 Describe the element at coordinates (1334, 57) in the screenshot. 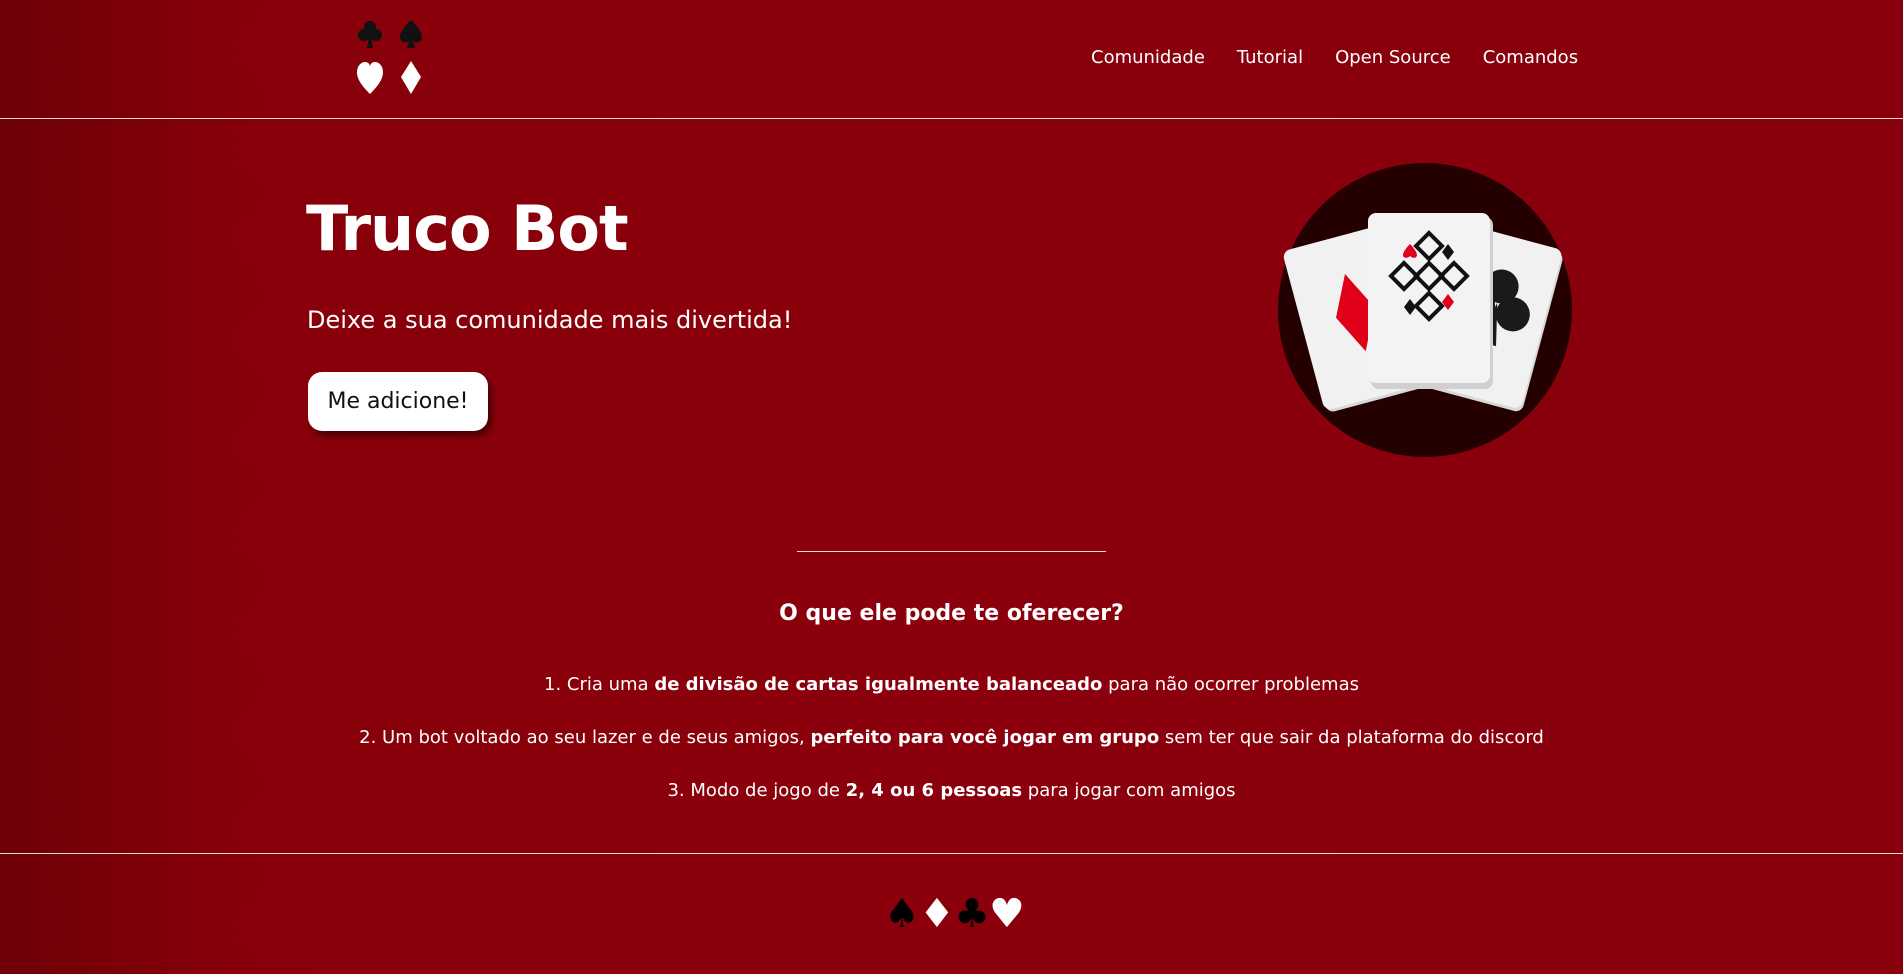

I see `main-nav: Comunidade Tutorial Open Source Comandos` at that location.